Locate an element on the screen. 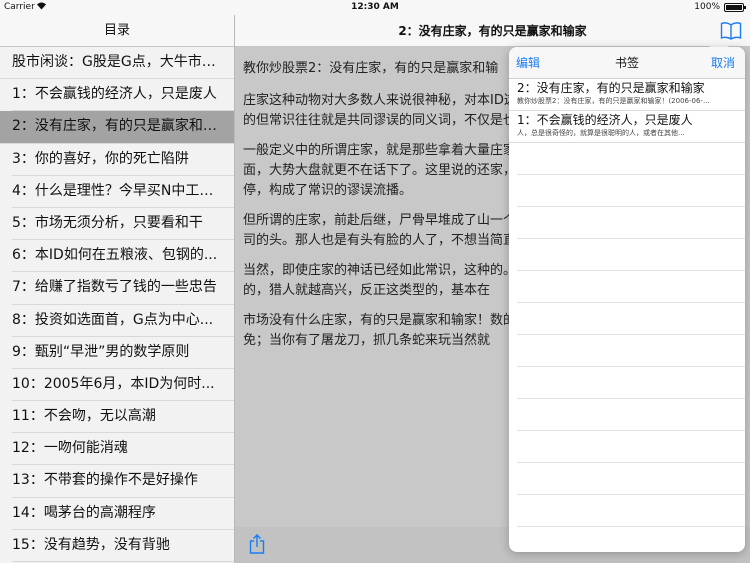  share-icon is located at coordinates (257, 544).